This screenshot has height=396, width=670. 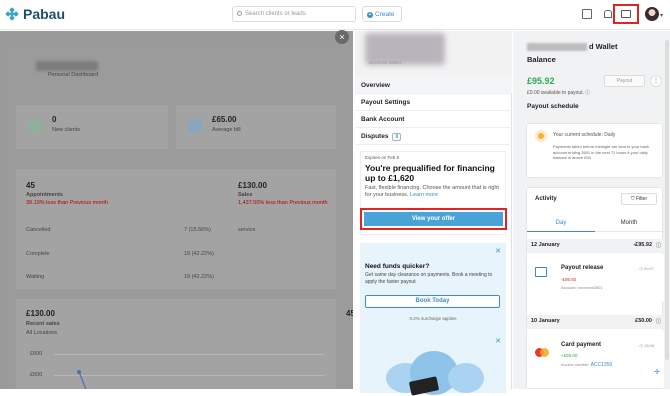 What do you see at coordinates (35, 277) in the screenshot?
I see `row-label: Waiting` at bounding box center [35, 277].